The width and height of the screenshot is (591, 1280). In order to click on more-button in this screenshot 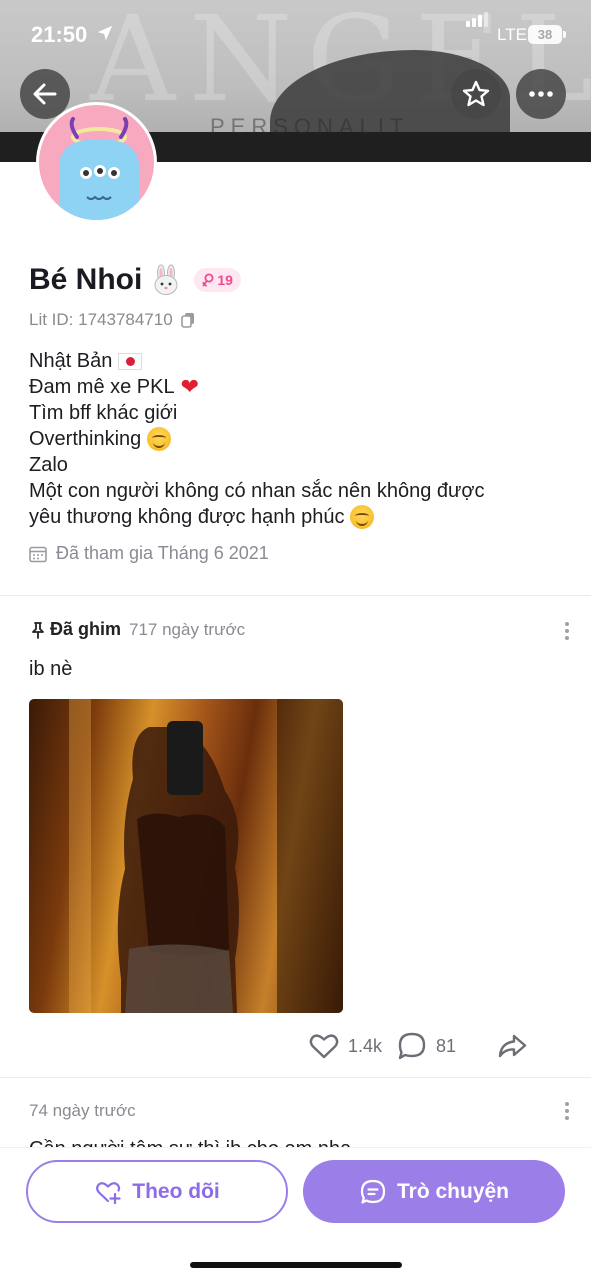, I will do `click(541, 94)`.